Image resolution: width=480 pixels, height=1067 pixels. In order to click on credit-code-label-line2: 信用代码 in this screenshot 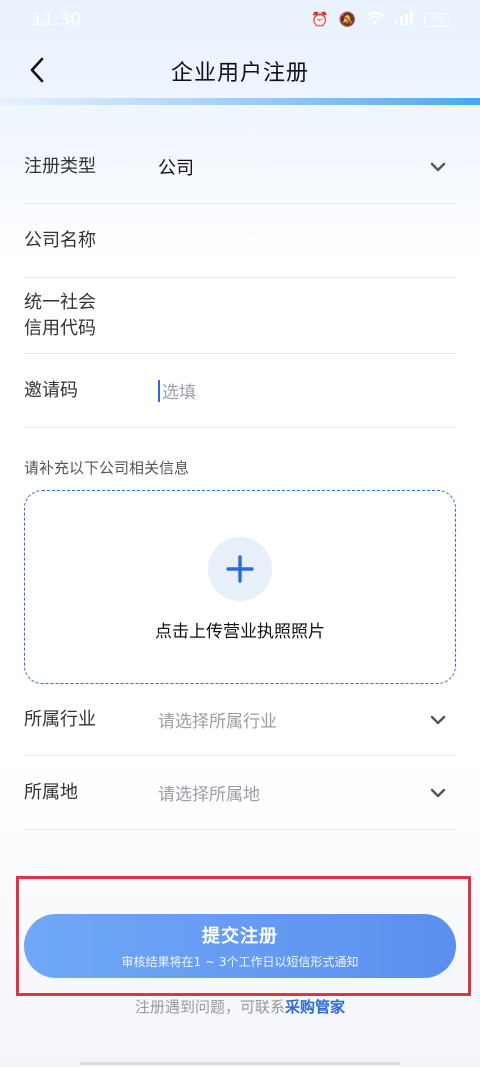, I will do `click(60, 328)`.